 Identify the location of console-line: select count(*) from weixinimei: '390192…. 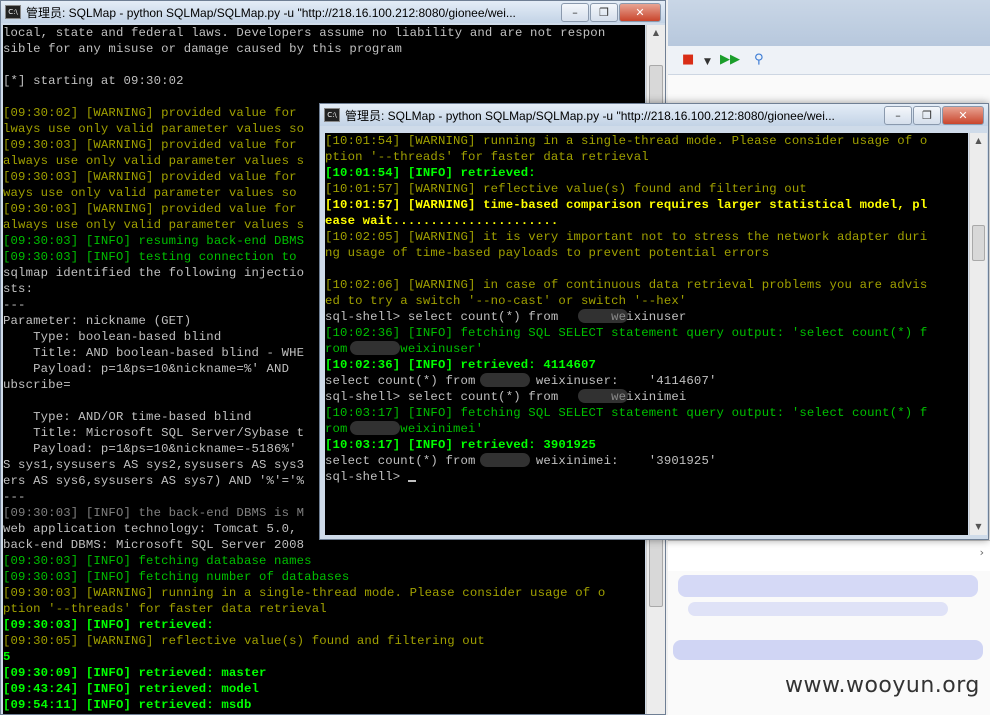
(521, 461).